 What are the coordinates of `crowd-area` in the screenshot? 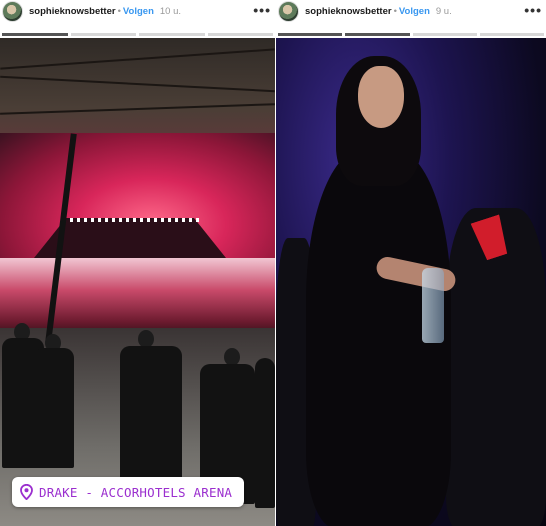 It's located at (137, 298).